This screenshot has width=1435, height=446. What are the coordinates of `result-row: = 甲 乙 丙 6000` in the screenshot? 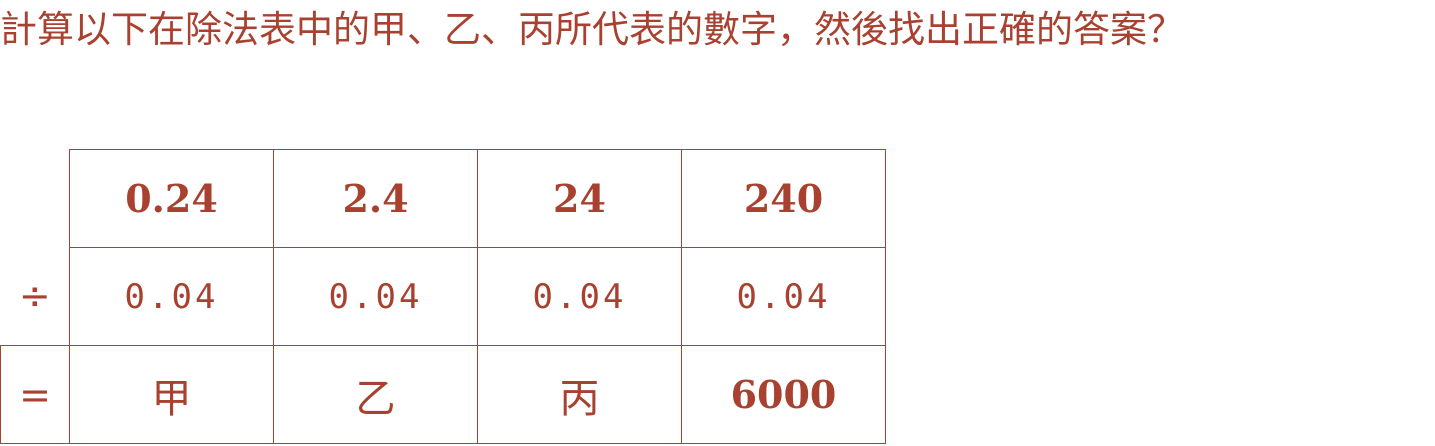 It's located at (443, 394).